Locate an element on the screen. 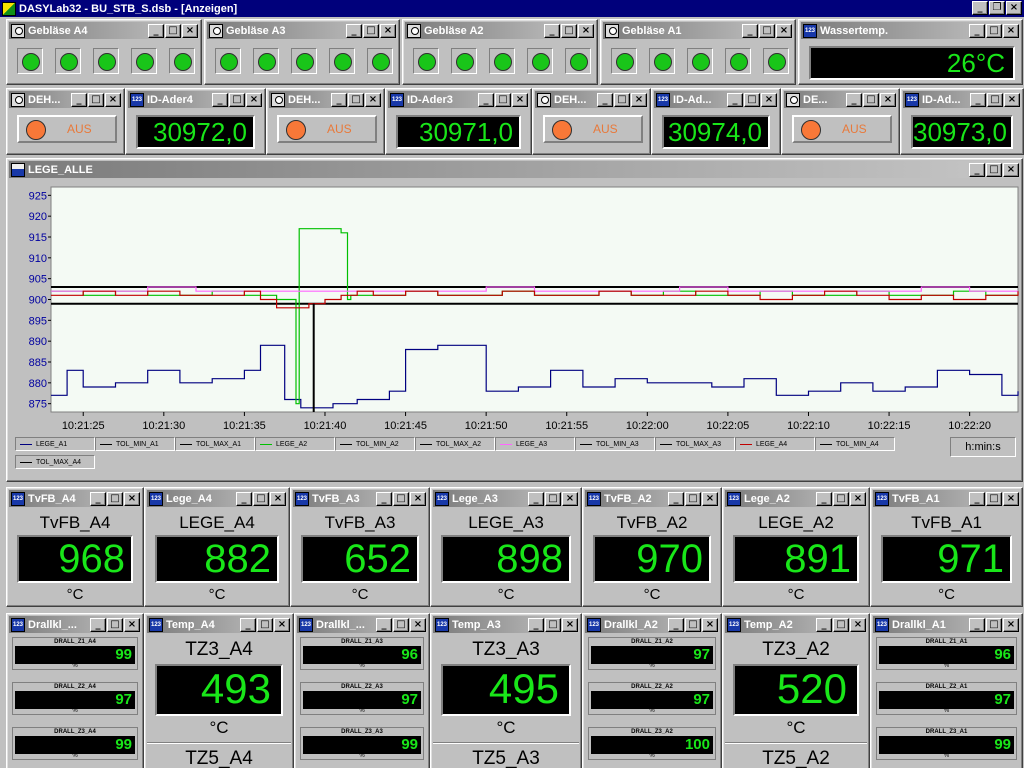 The image size is (1024, 768). id-ader-window-8-titlebar: ID-Ad... _□× is located at coordinates (962, 99).